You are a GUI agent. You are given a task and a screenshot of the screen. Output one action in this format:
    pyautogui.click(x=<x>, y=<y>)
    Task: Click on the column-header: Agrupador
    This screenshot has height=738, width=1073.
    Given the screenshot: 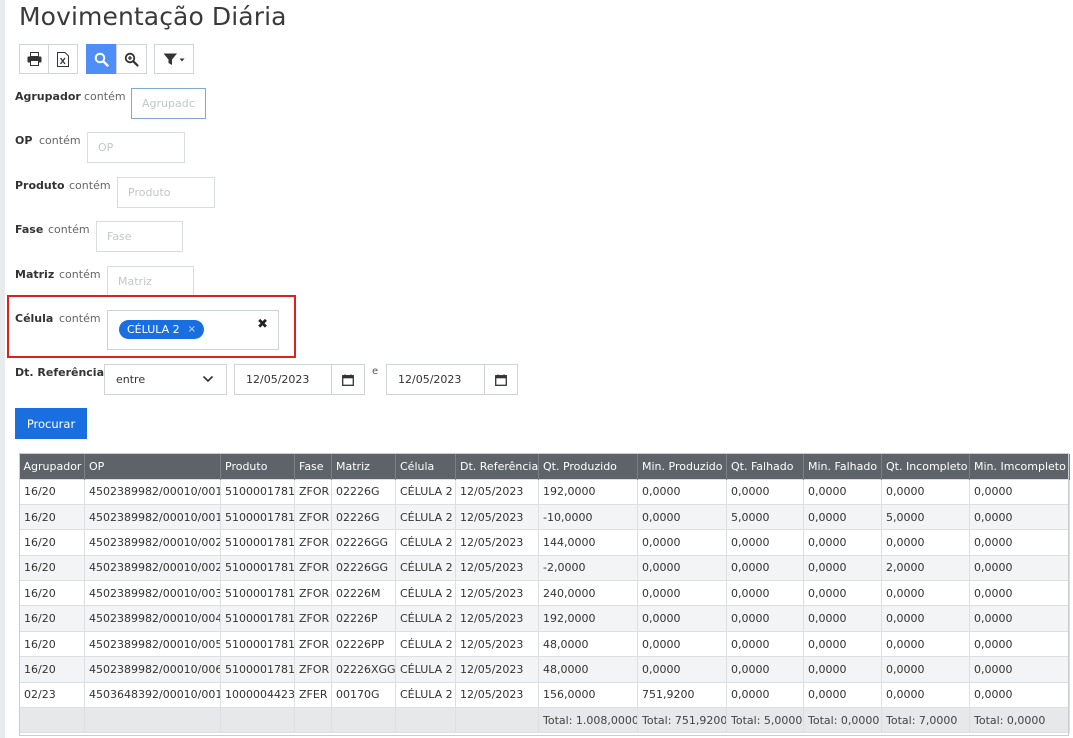 What is the action you would take?
    pyautogui.click(x=52, y=466)
    